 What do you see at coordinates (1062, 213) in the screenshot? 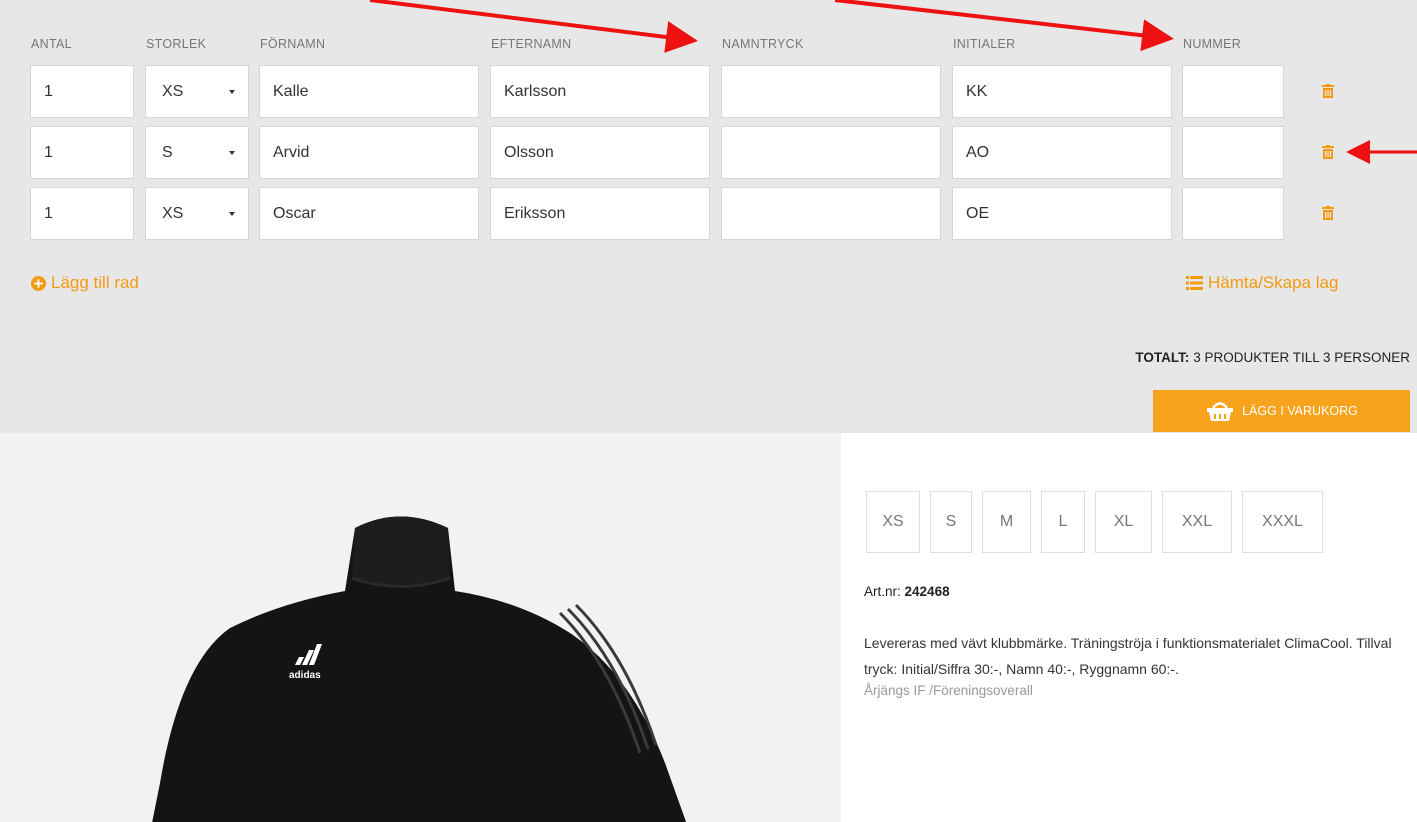
I see `initialer-input: OE` at bounding box center [1062, 213].